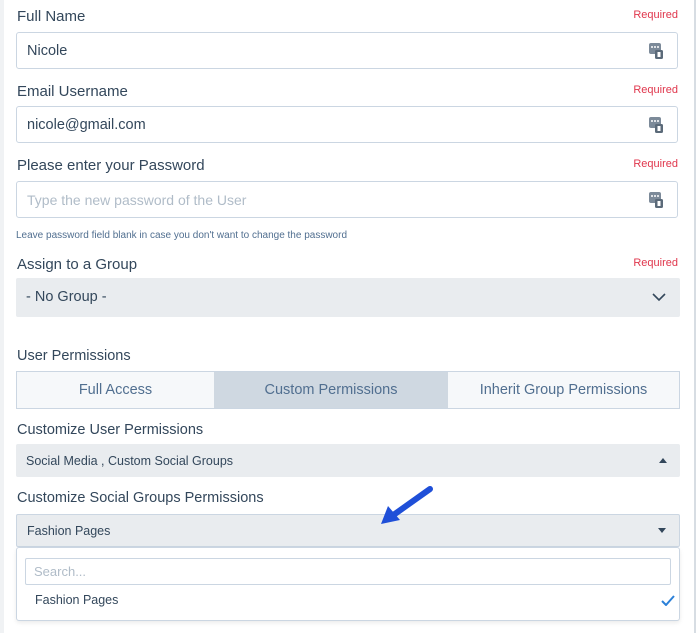 This screenshot has height=633, width=696. What do you see at coordinates (668, 600) in the screenshot?
I see `check-icon` at bounding box center [668, 600].